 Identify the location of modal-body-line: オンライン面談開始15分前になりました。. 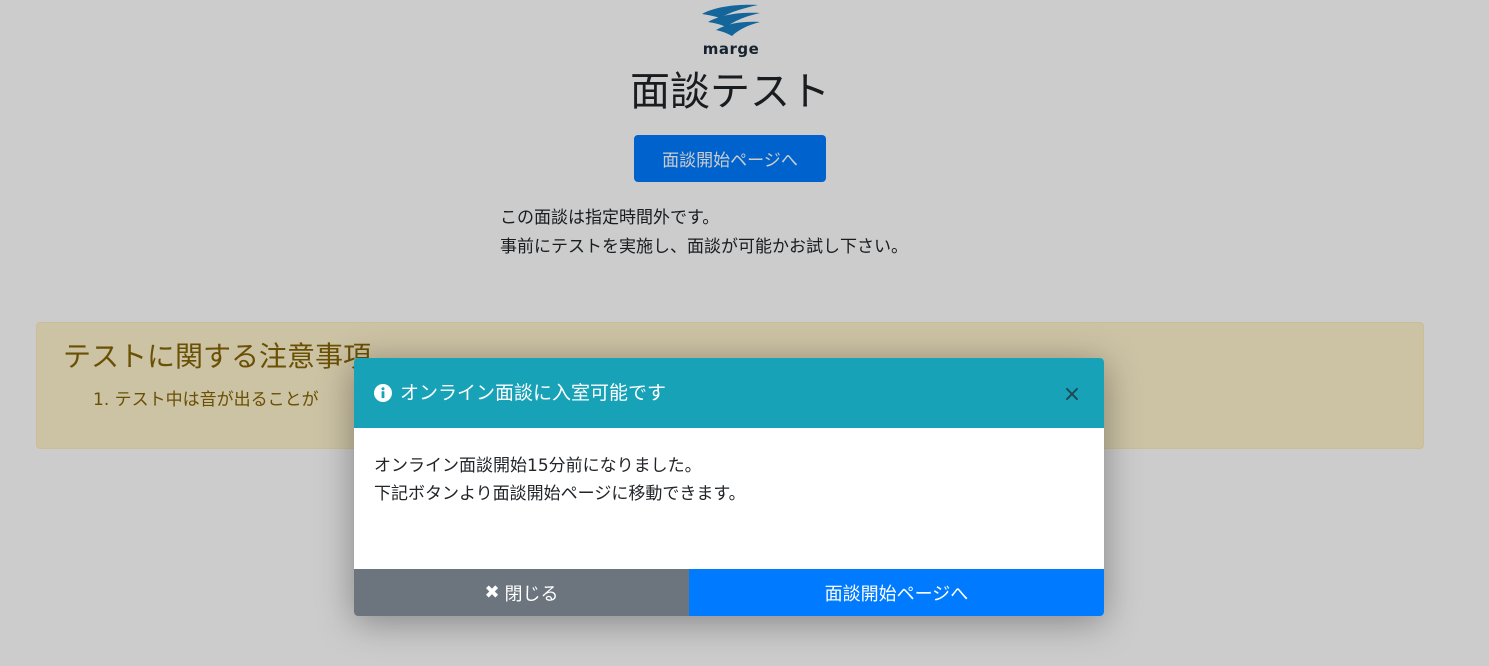
(538, 466).